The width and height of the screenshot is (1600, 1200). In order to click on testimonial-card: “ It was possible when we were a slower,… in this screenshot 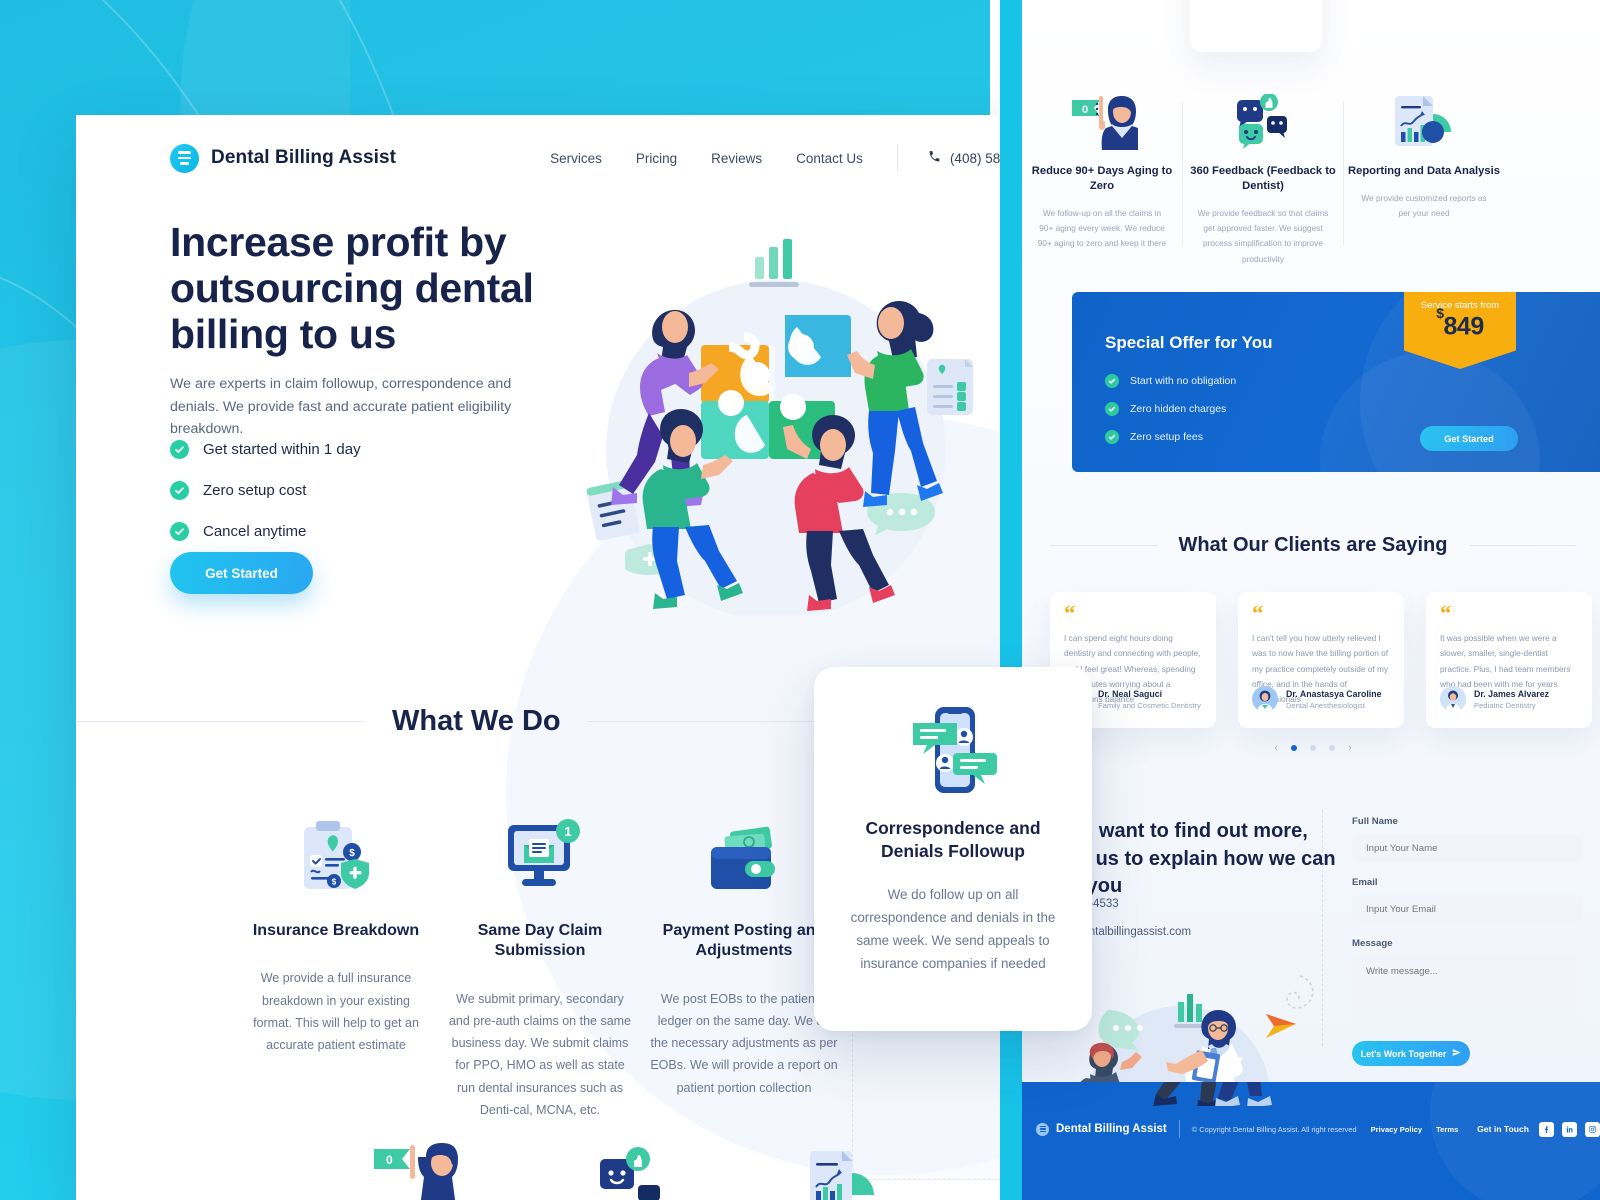, I will do `click(1509, 660)`.